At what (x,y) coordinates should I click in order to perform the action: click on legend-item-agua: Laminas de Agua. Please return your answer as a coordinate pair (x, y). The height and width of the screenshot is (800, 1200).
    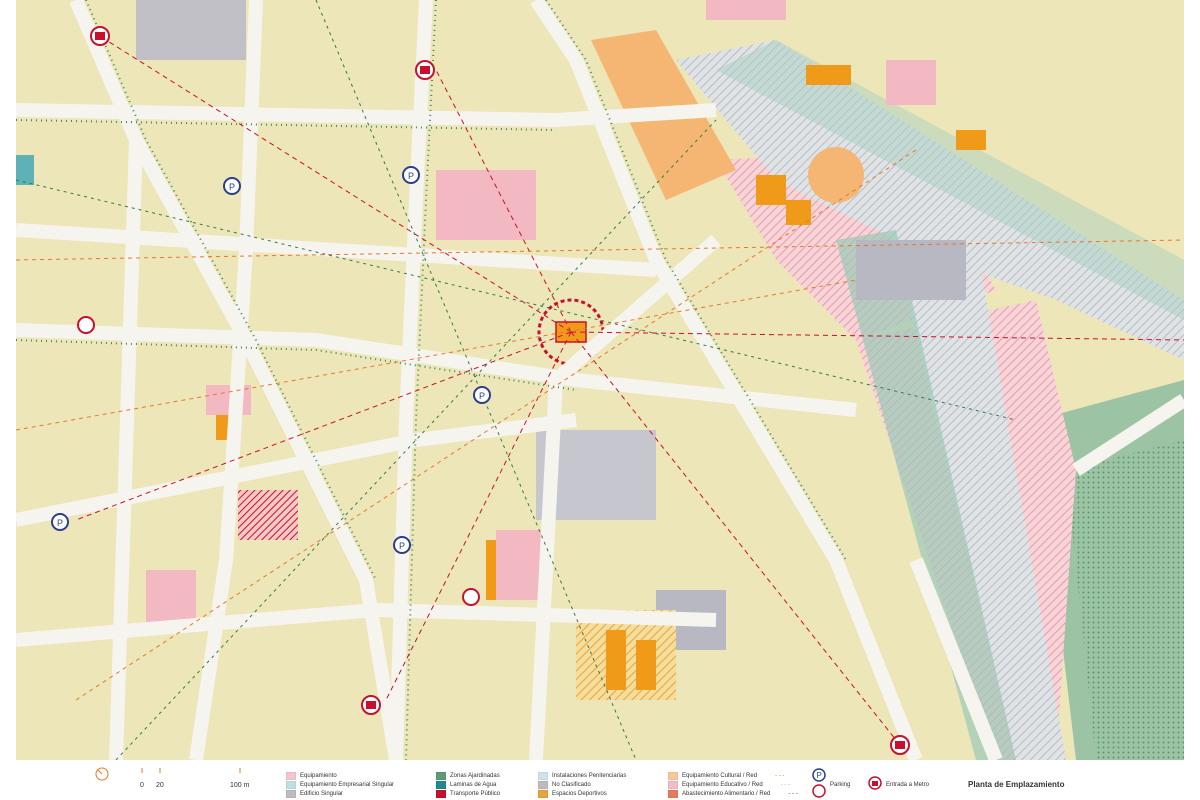
    Looking at the image, I should click on (466, 785).